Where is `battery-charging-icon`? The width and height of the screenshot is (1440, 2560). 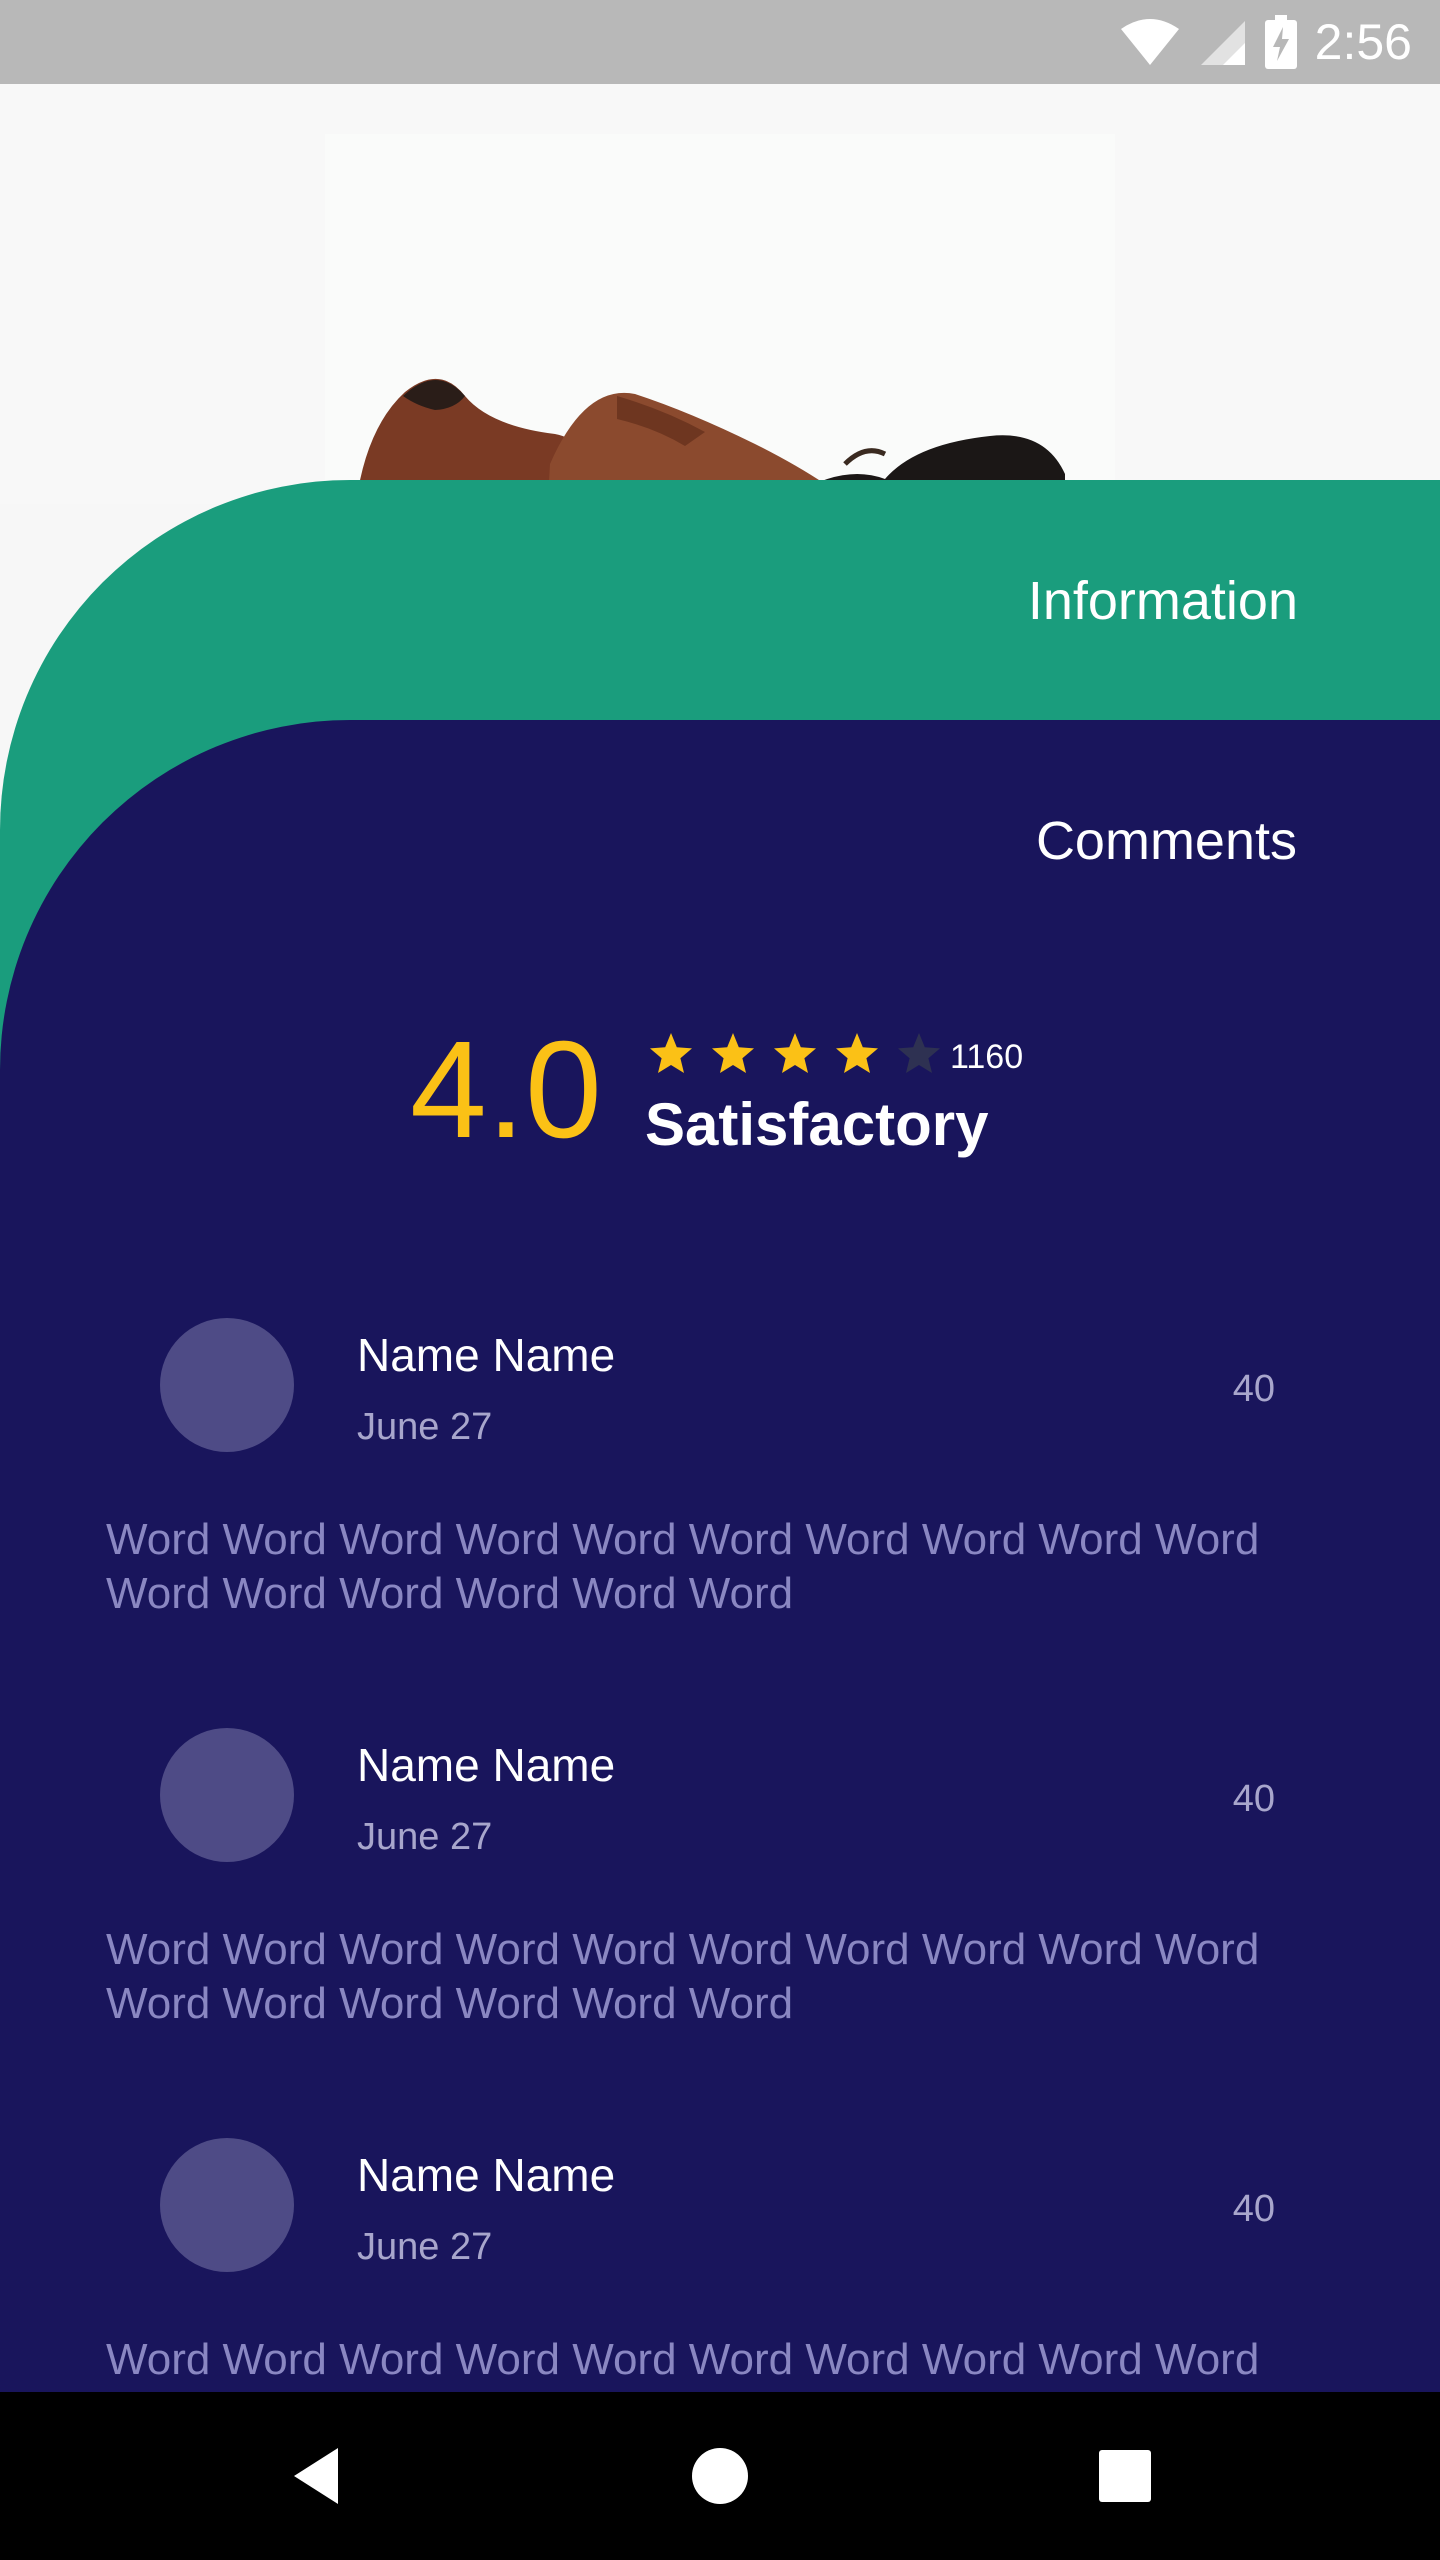
battery-charging-icon is located at coordinates (1280, 42).